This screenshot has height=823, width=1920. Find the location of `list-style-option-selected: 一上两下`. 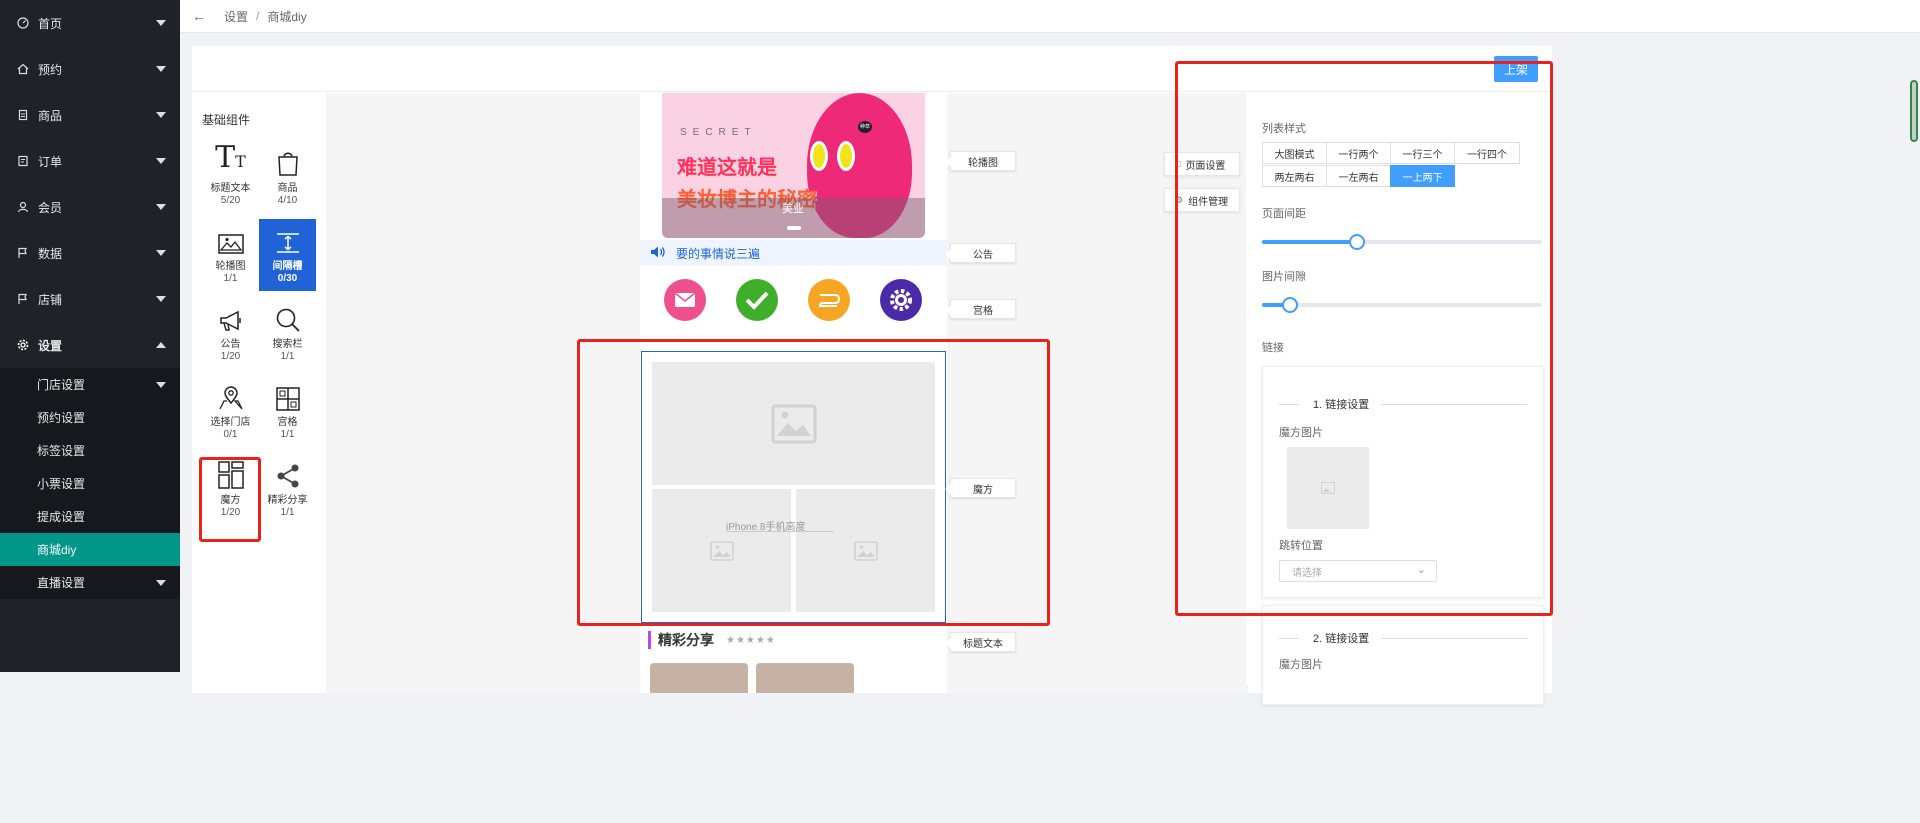

list-style-option-selected: 一上两下 is located at coordinates (1422, 176).